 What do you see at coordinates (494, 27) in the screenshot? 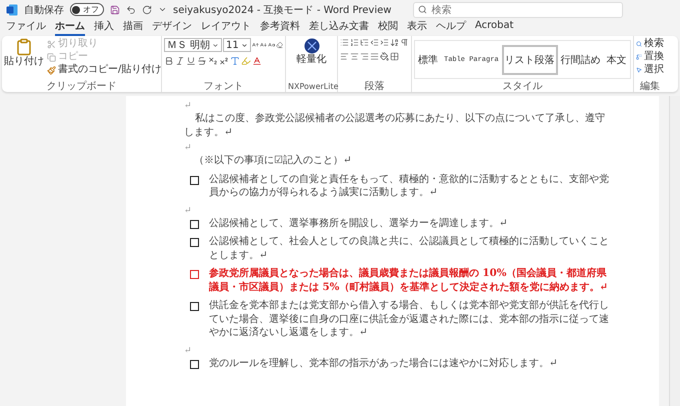
I see `ribbon-tab: Acrobat` at bounding box center [494, 27].